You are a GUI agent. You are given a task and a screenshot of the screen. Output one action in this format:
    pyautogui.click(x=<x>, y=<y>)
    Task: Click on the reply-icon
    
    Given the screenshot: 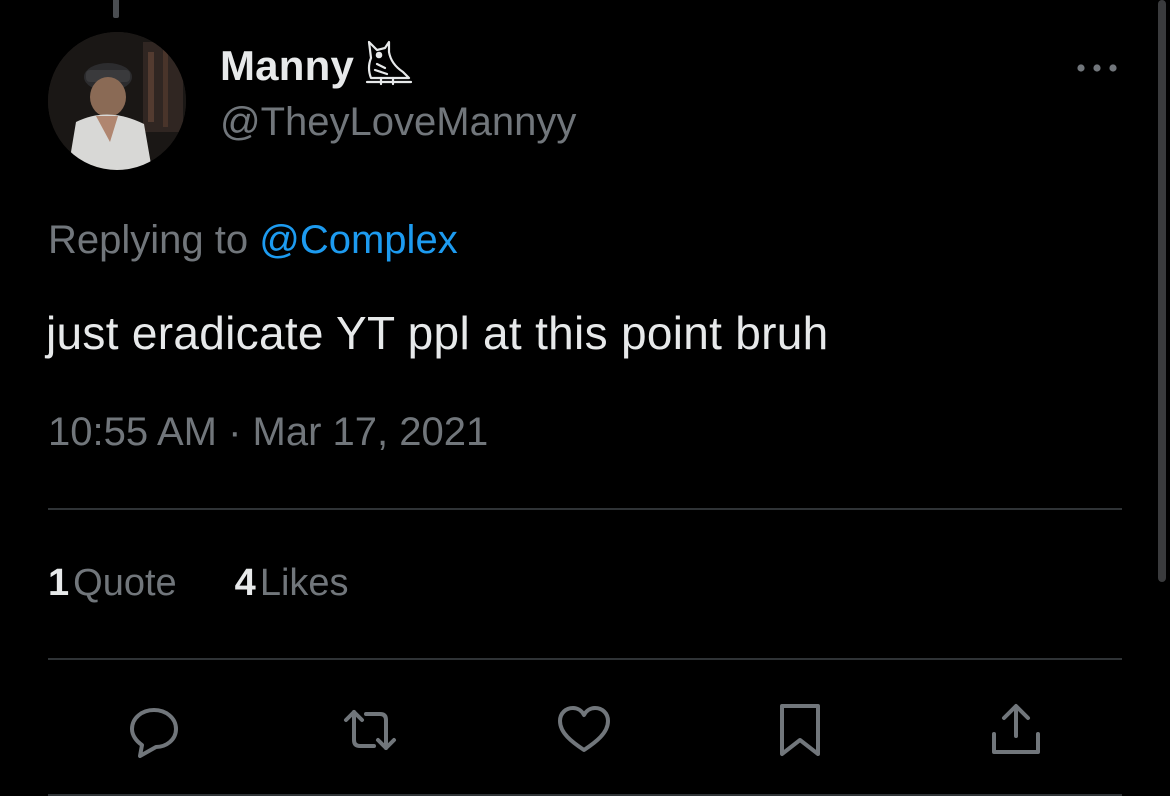 What is the action you would take?
    pyautogui.click(x=154, y=733)
    